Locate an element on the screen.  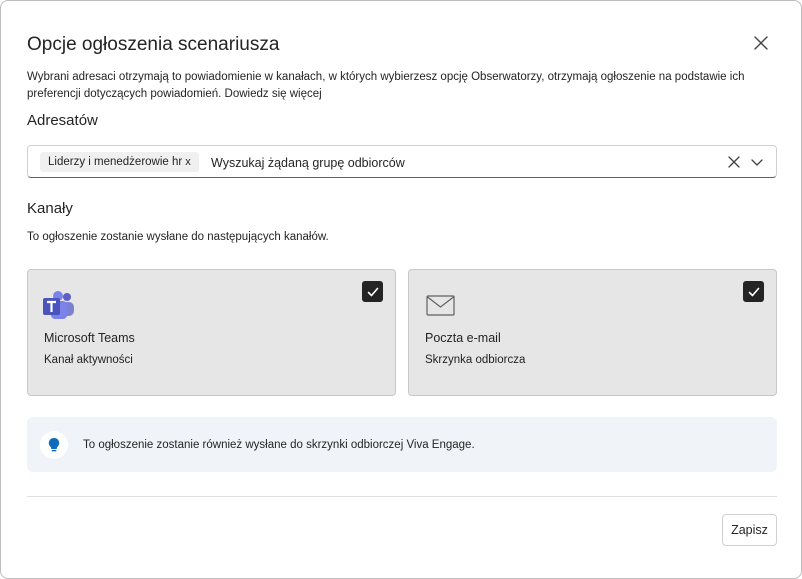
recipients-combobox: Liderzy i menedżerowie hr x is located at coordinates (402, 161).